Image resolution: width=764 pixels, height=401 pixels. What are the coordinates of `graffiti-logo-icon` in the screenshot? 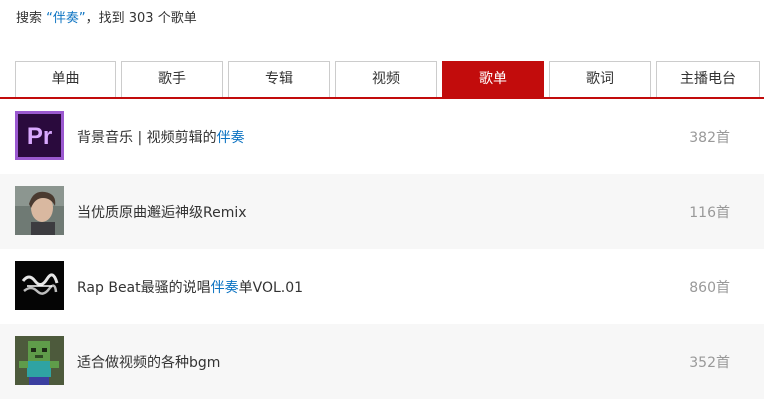 It's located at (39, 285).